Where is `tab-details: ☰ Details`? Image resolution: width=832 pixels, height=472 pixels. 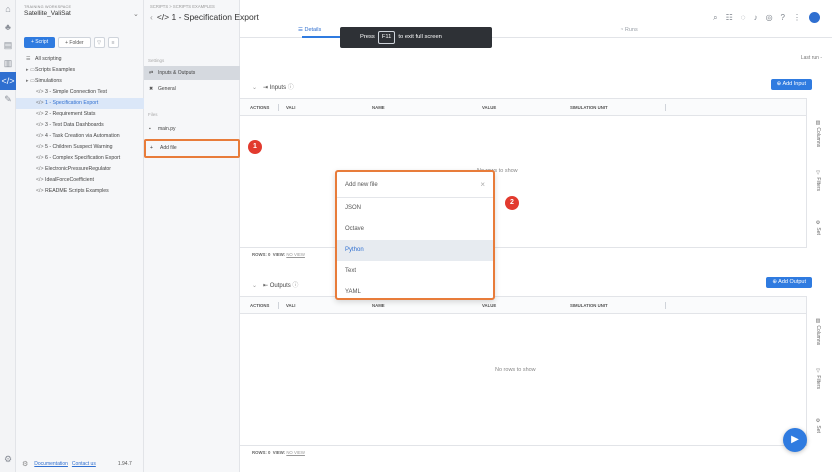
tab-details: ☰ Details is located at coordinates (309, 30).